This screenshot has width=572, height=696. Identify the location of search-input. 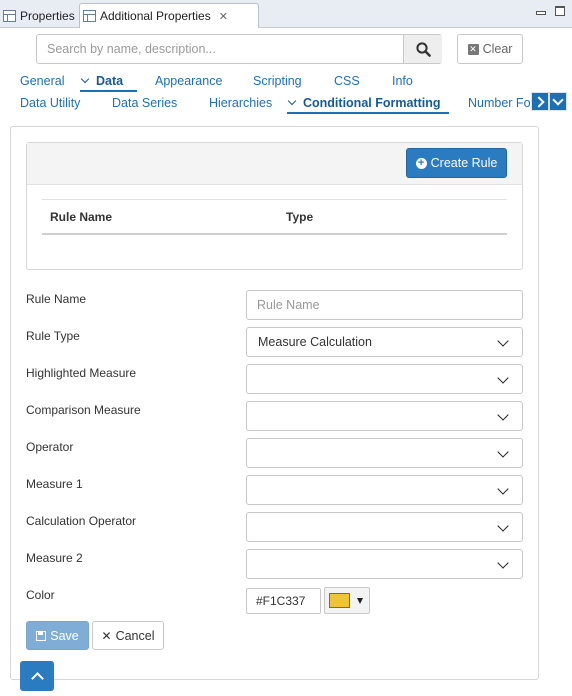
(220, 49).